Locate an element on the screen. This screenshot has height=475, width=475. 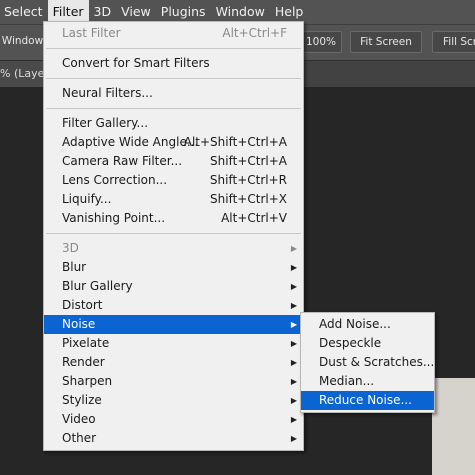
document-canvas is located at coordinates (453, 426).